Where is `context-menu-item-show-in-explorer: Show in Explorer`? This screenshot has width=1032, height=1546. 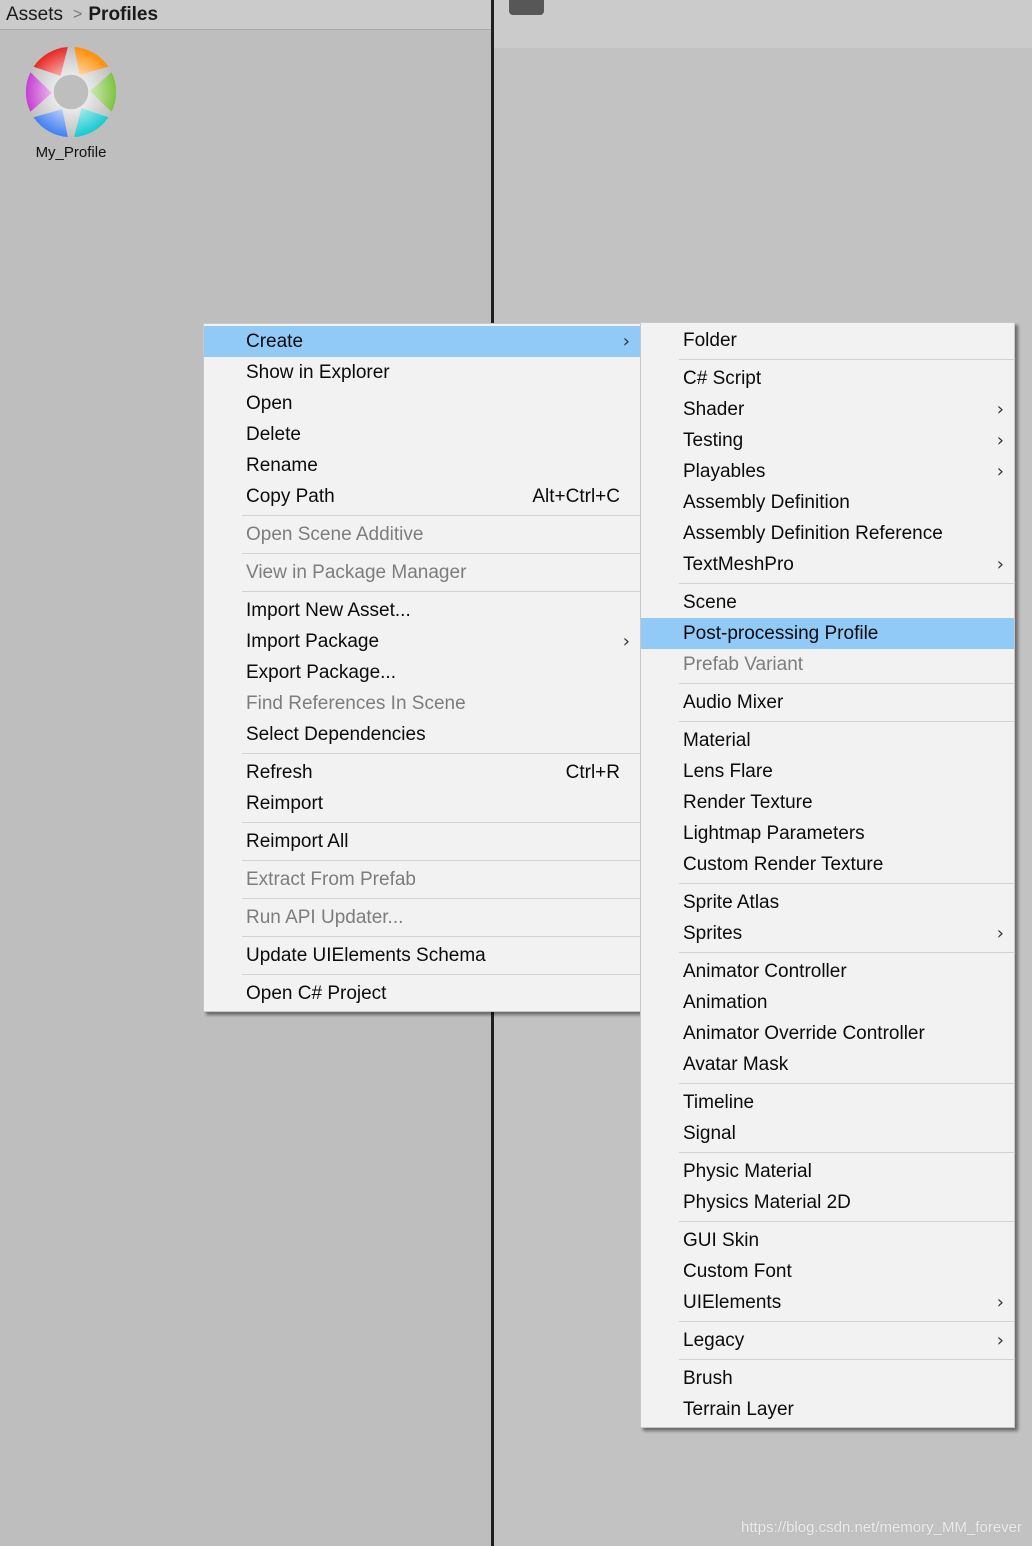 context-menu-item-show-in-explorer: Show in Explorer is located at coordinates (422, 372).